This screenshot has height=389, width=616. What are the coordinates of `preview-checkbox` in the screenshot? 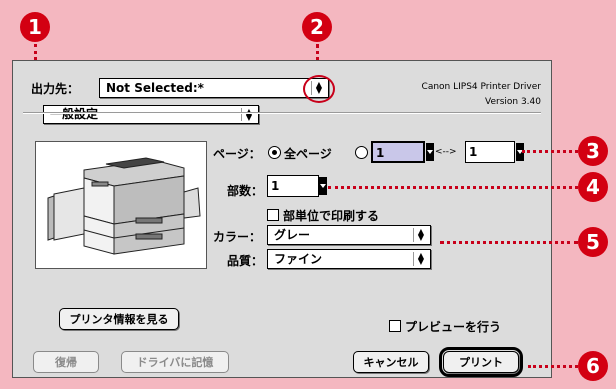 It's located at (395, 326).